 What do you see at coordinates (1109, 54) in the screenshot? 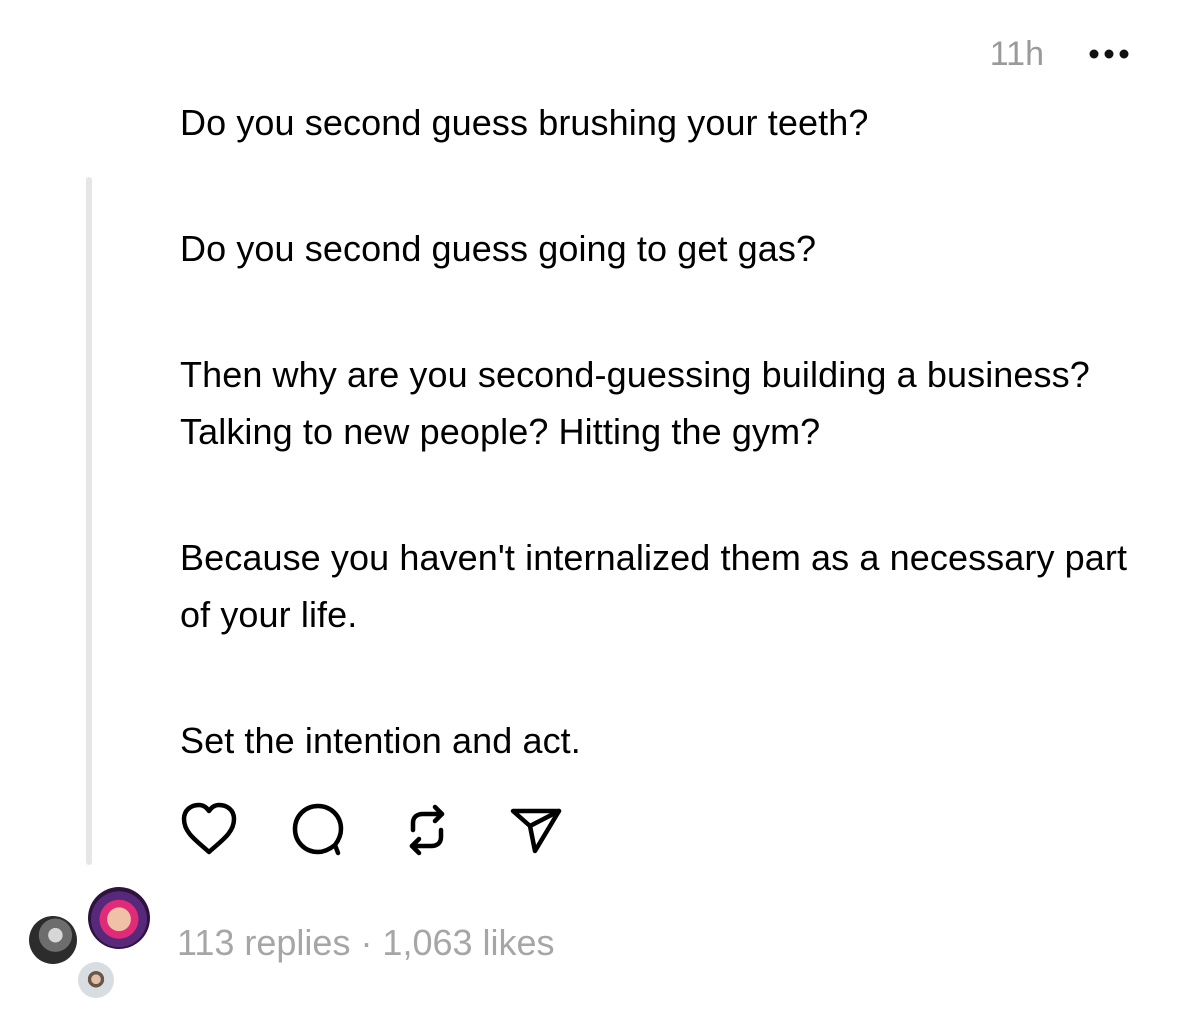
I see `more-icon` at bounding box center [1109, 54].